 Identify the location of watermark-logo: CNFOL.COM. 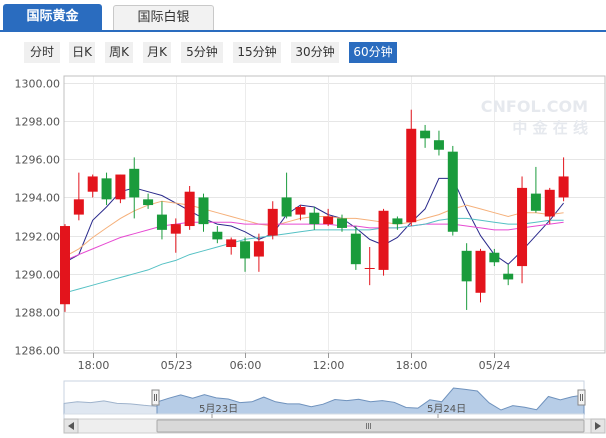
(534, 106).